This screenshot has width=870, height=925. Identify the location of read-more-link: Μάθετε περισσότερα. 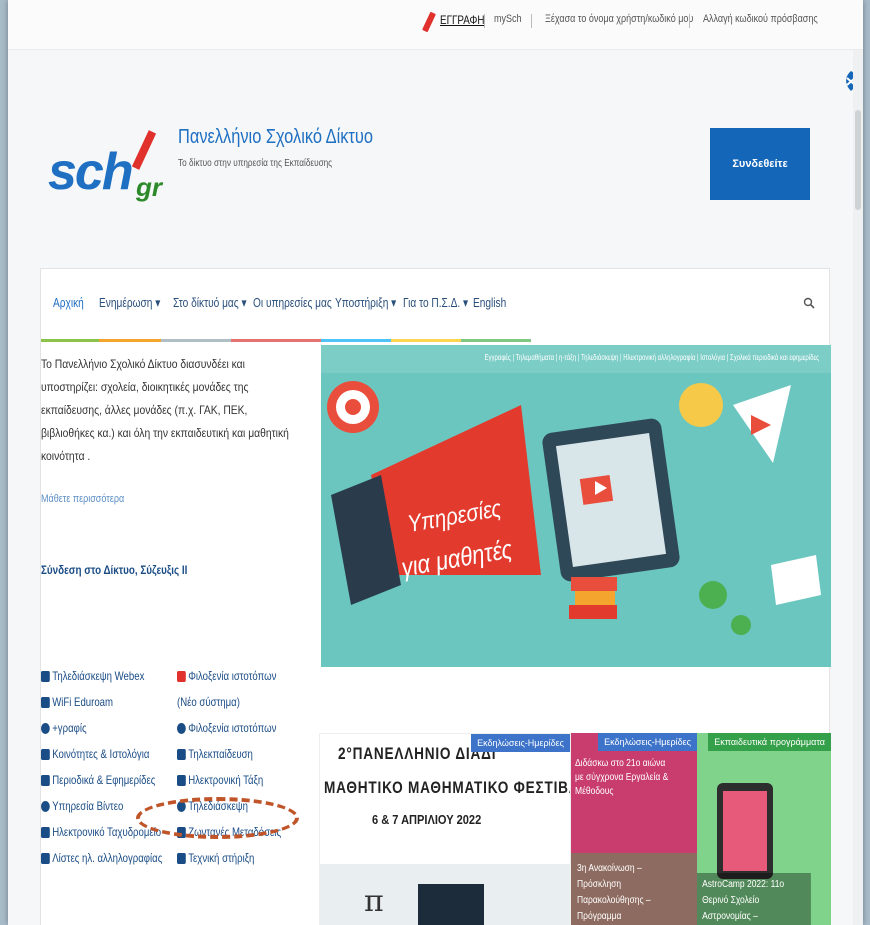
(82, 499).